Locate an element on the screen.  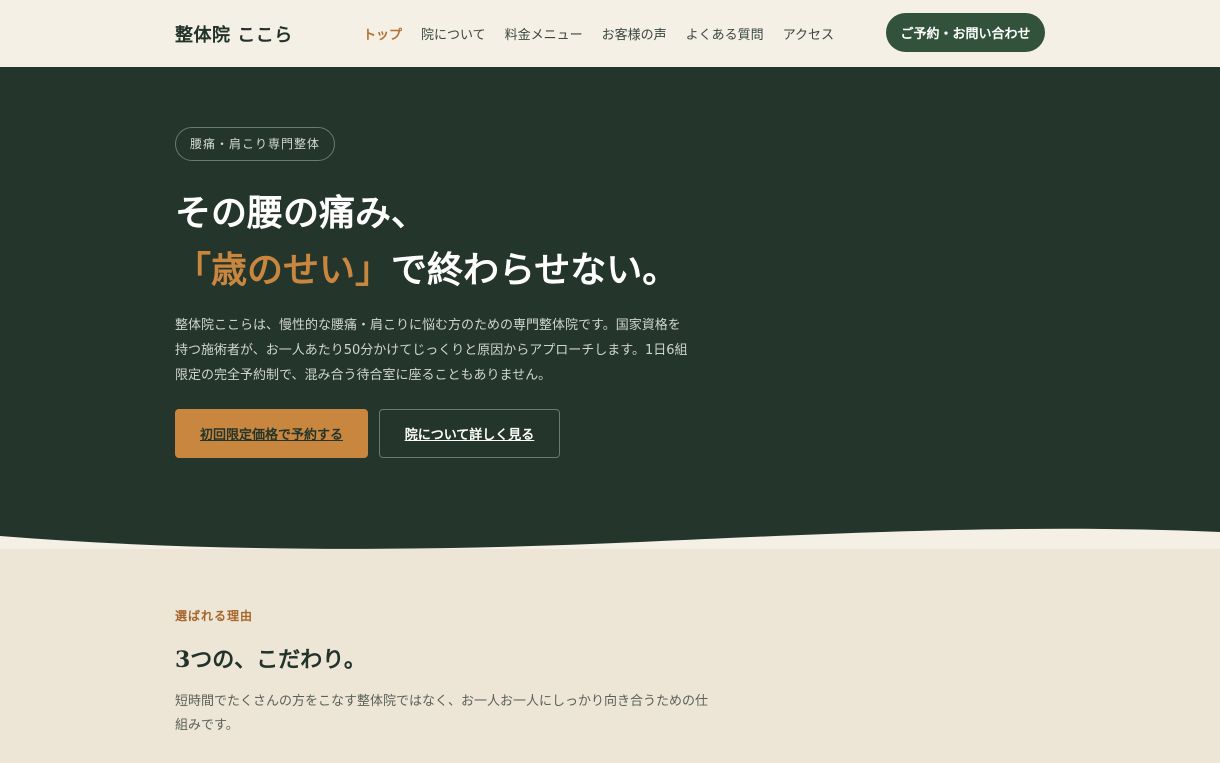
book-first-visit-button: 初回限定価格で予約する is located at coordinates (271, 433).